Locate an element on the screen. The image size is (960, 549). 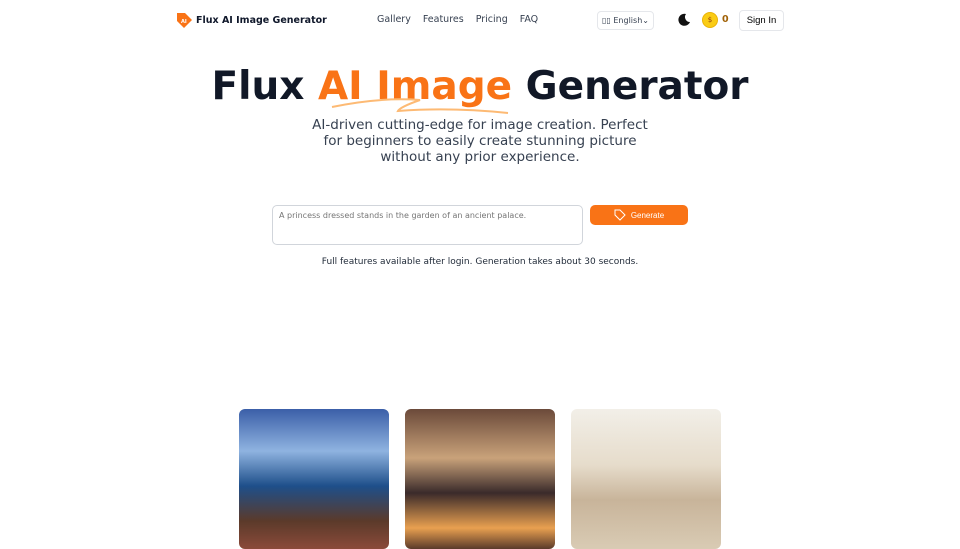
underline-swoosh is located at coordinates (420, 106).